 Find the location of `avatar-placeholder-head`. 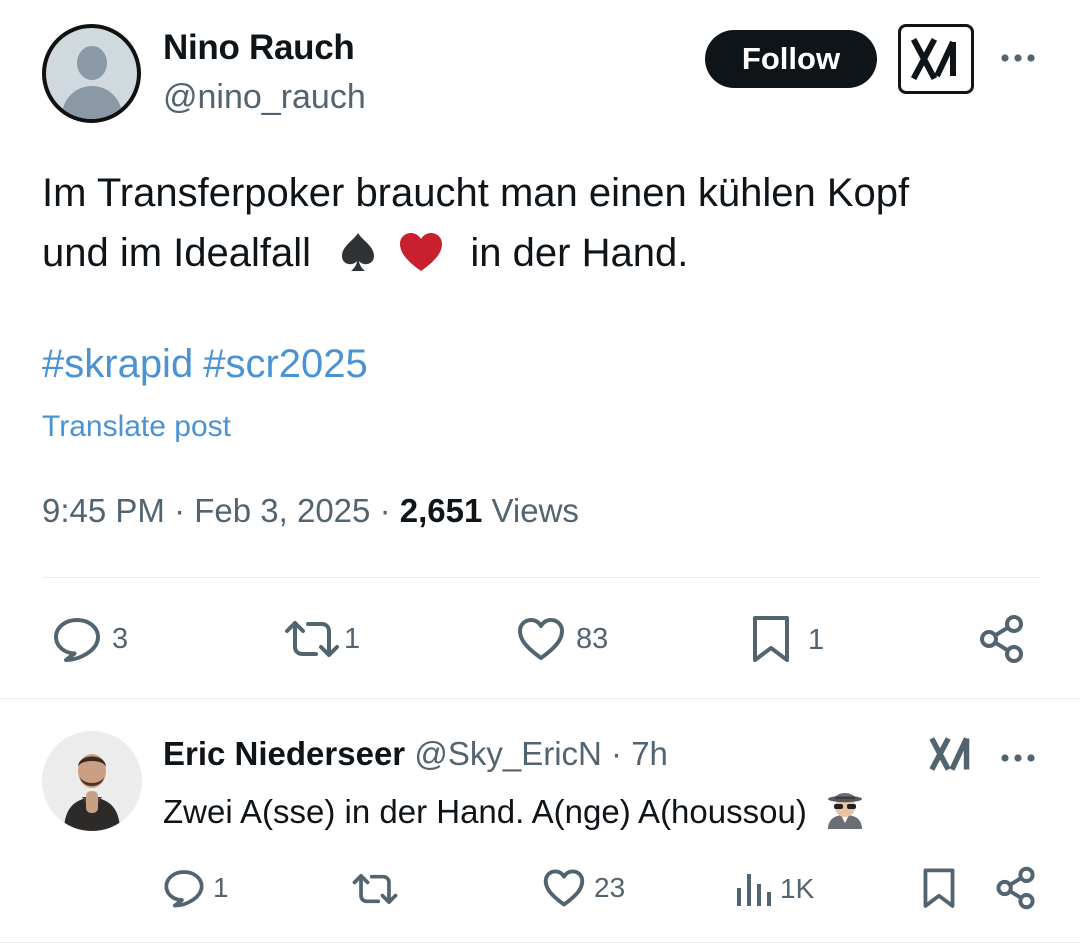

avatar-placeholder-head is located at coordinates (92, 63).